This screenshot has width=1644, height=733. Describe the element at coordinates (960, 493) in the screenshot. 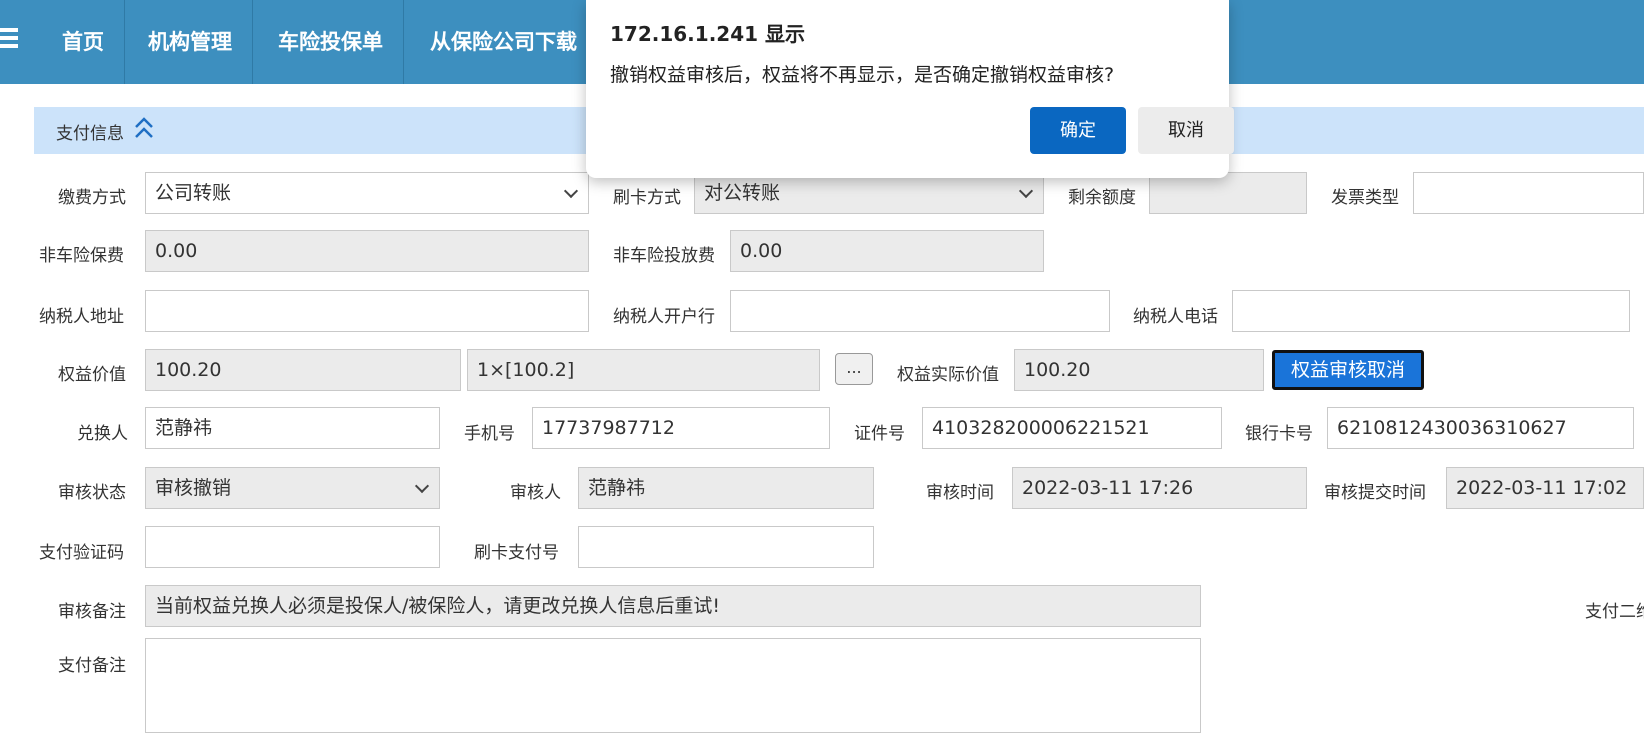

I see `review-time-label: 审核时间` at that location.